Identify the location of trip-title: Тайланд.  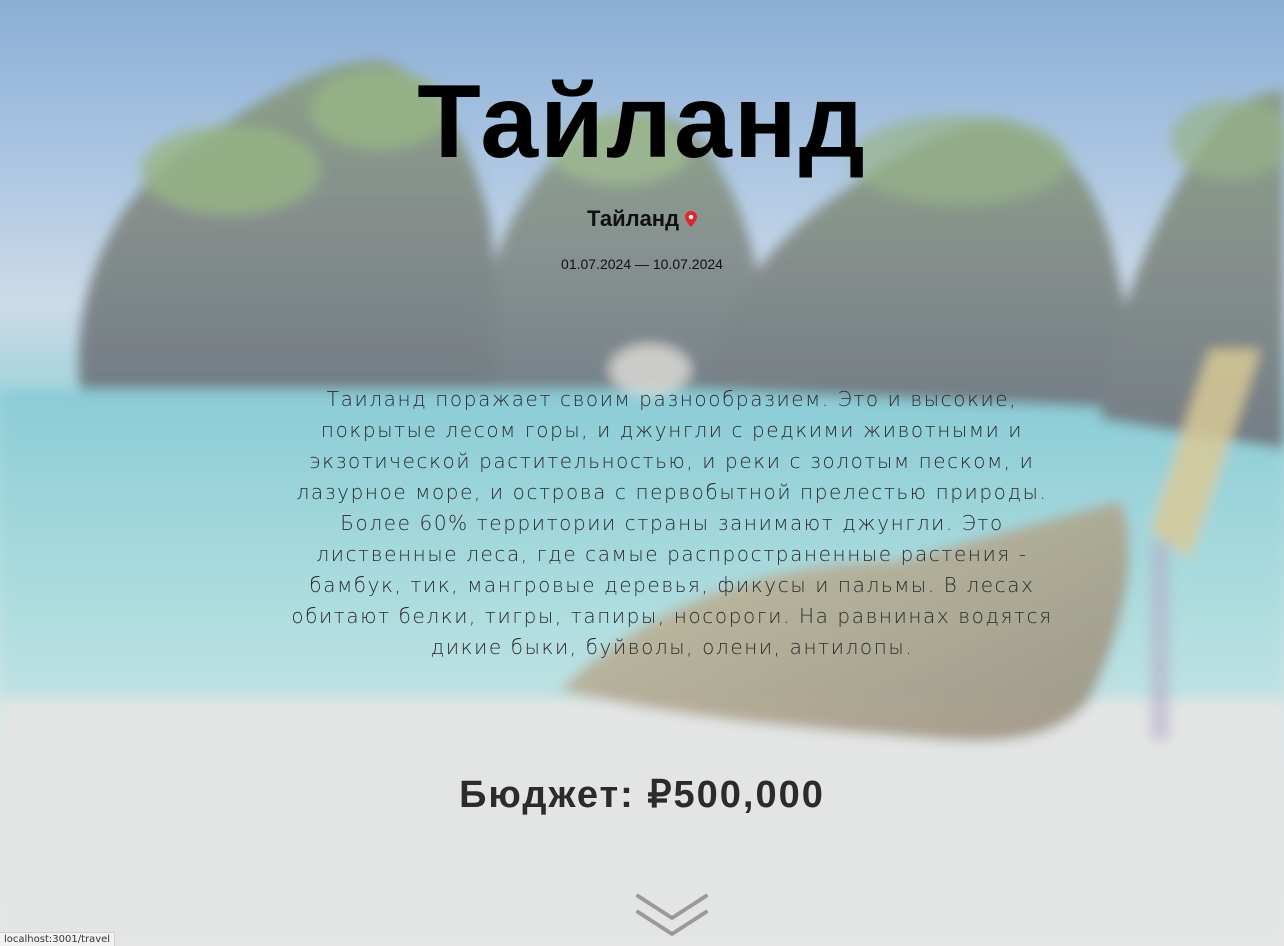
(642, 122).